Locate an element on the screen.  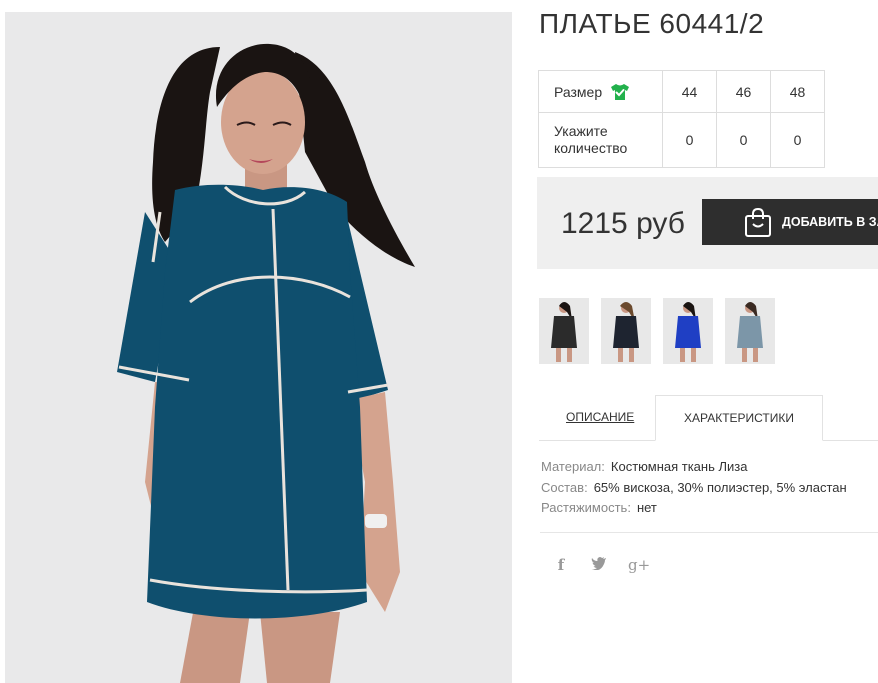
add-to-order-button: ДОБАВИТЬ В ЗАКАЗ is located at coordinates (790, 222).